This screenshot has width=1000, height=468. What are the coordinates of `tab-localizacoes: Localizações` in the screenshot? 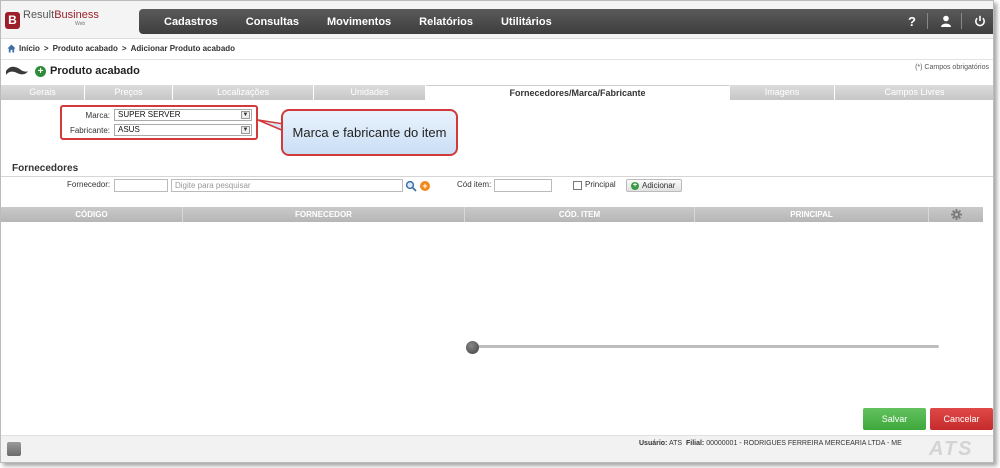 It's located at (243, 92).